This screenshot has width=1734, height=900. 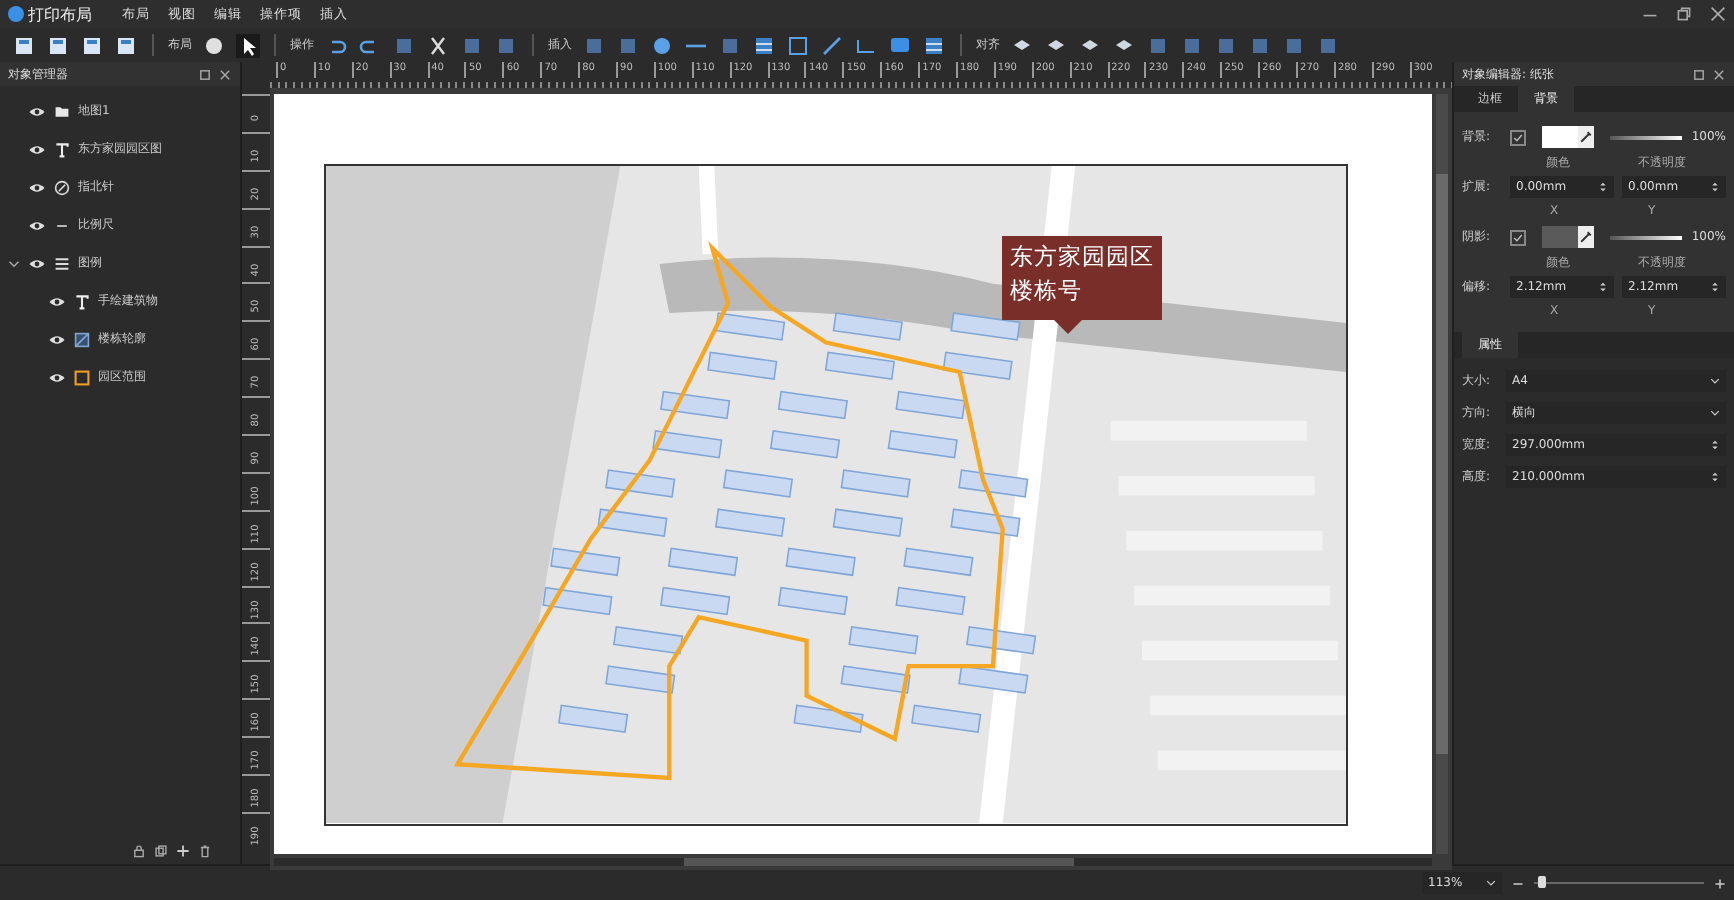 I want to click on folder-icon, so click(x=62, y=111).